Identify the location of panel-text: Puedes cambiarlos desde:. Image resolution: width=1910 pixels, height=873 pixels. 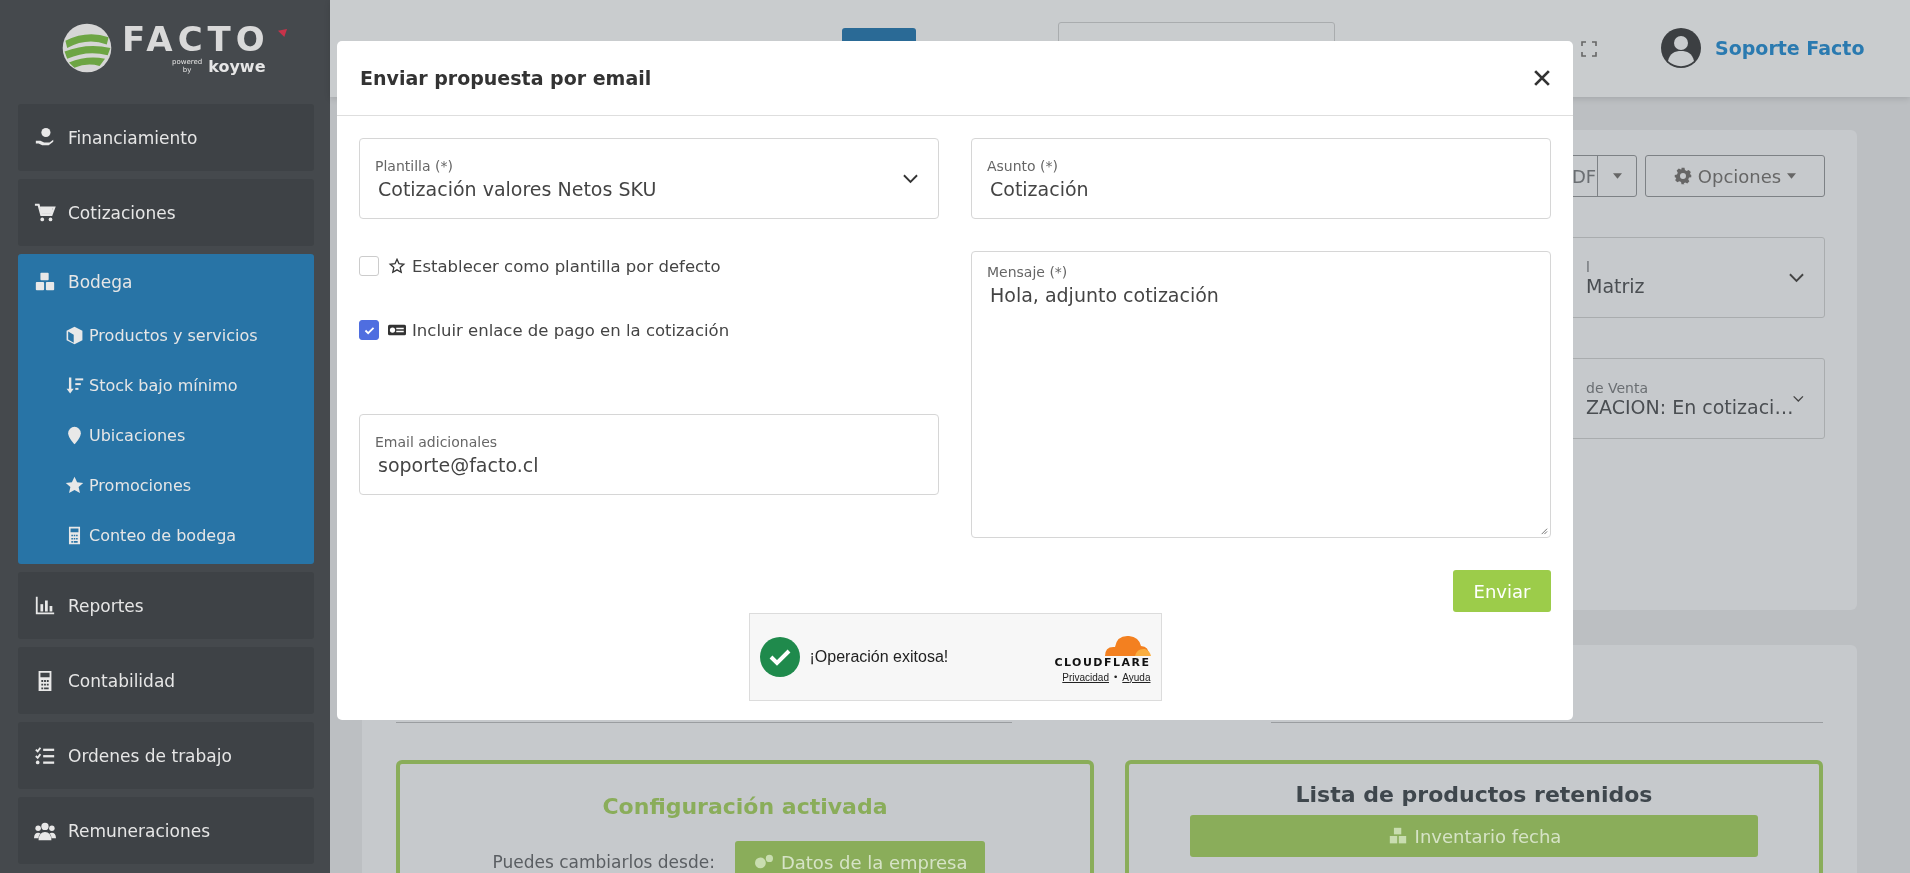
(603, 862).